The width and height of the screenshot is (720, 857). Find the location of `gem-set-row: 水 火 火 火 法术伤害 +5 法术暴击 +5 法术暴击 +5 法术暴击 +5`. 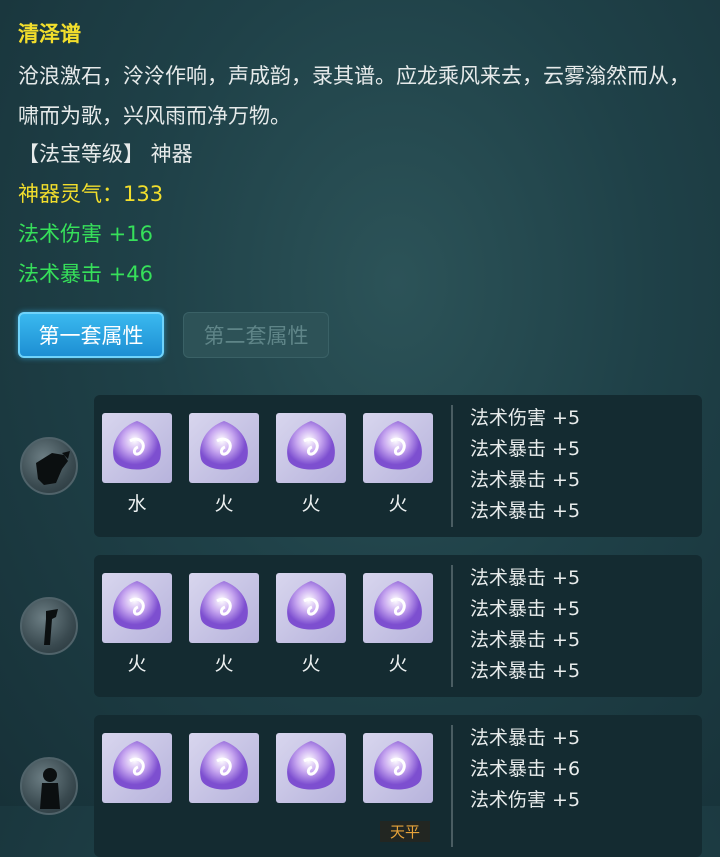

gem-set-row: 水 火 火 火 法术伤害 +5 法术暴击 +5 法术暴击 +5 法术暴击 +5 is located at coordinates (398, 466).